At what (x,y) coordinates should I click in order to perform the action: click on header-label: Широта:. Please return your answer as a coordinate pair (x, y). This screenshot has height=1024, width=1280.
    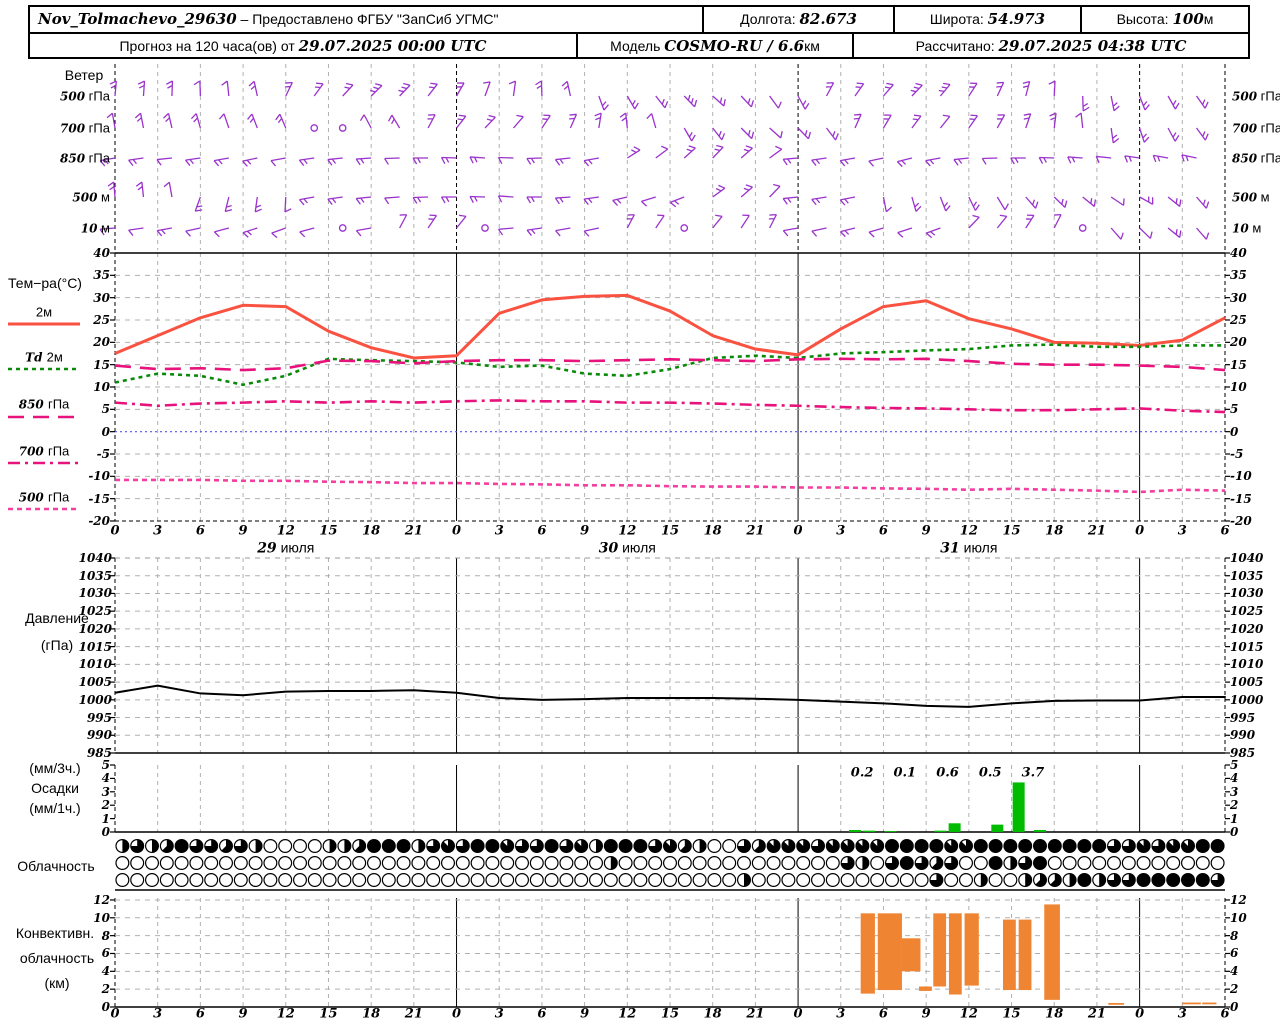
    Looking at the image, I should click on (958, 19).